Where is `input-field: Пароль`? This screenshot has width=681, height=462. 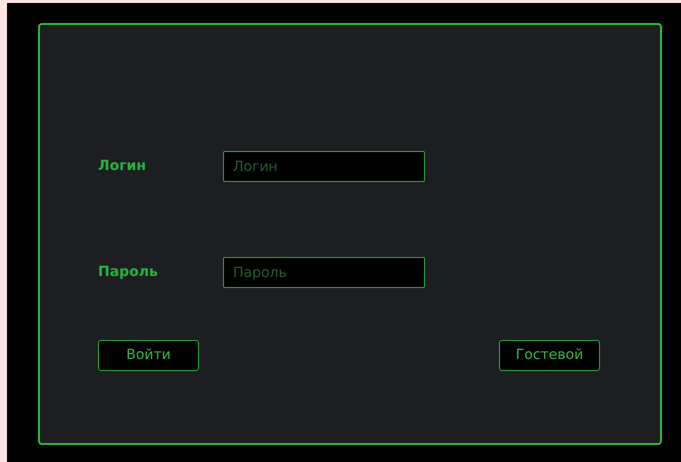
input-field: Пароль is located at coordinates (324, 272).